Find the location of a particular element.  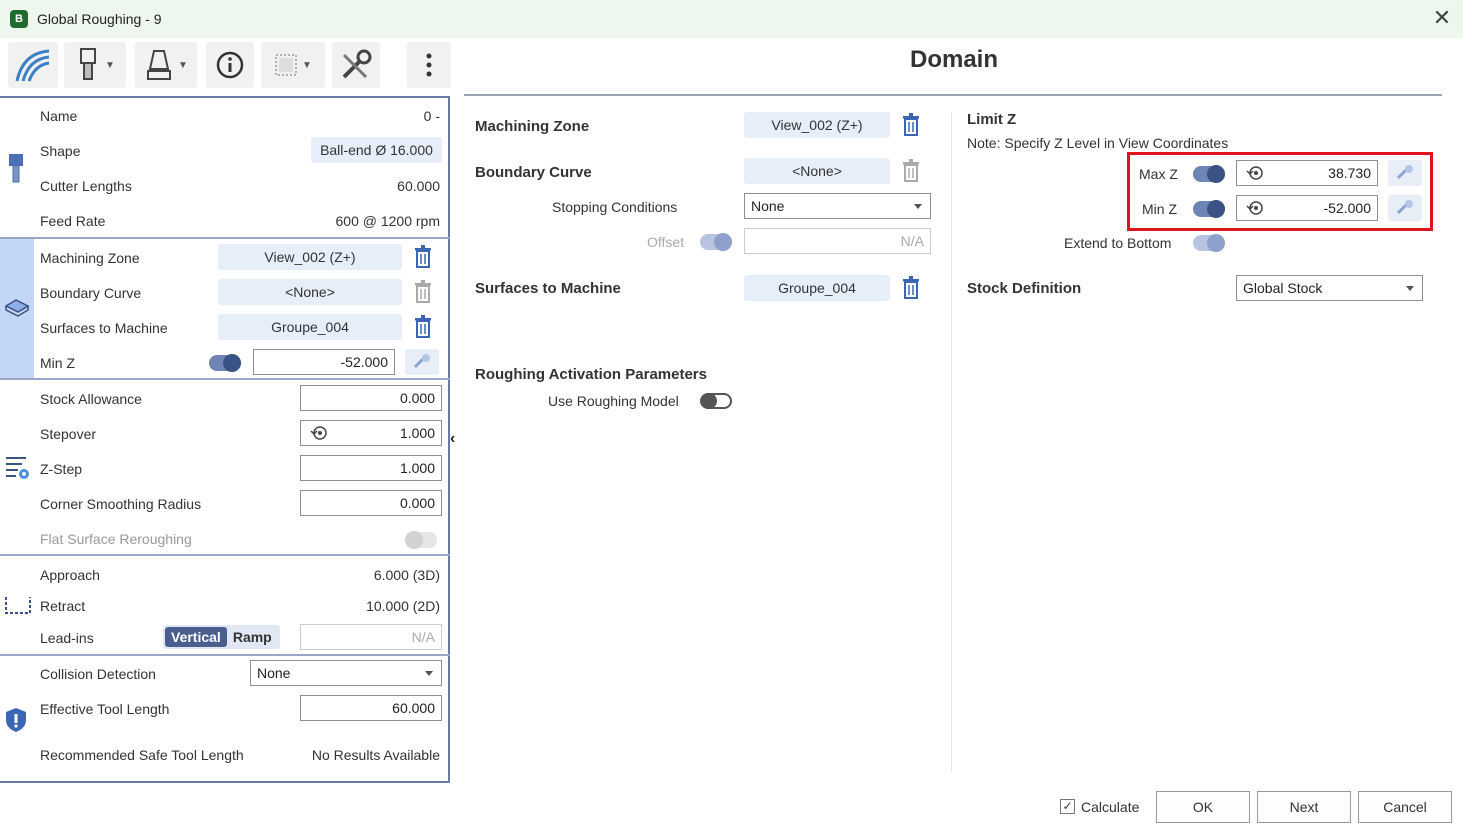

lead-ins-label: Lead-ins is located at coordinates (67, 638).